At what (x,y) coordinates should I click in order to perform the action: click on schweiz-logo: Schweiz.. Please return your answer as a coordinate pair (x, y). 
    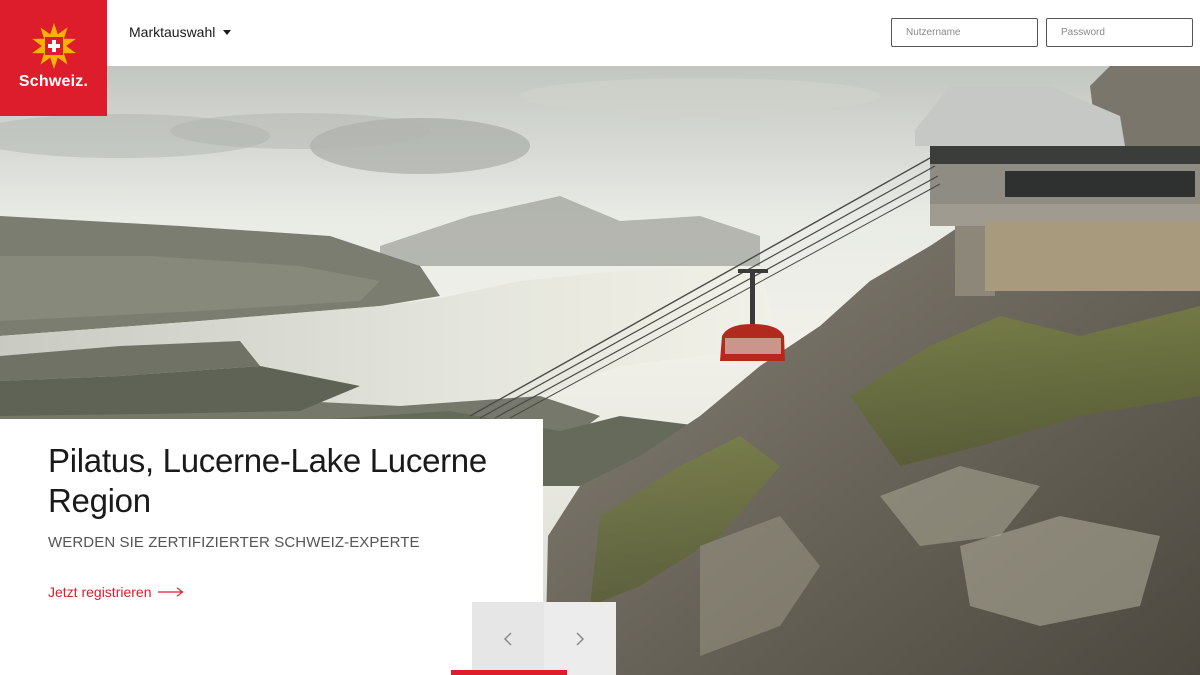
    Looking at the image, I should click on (53, 58).